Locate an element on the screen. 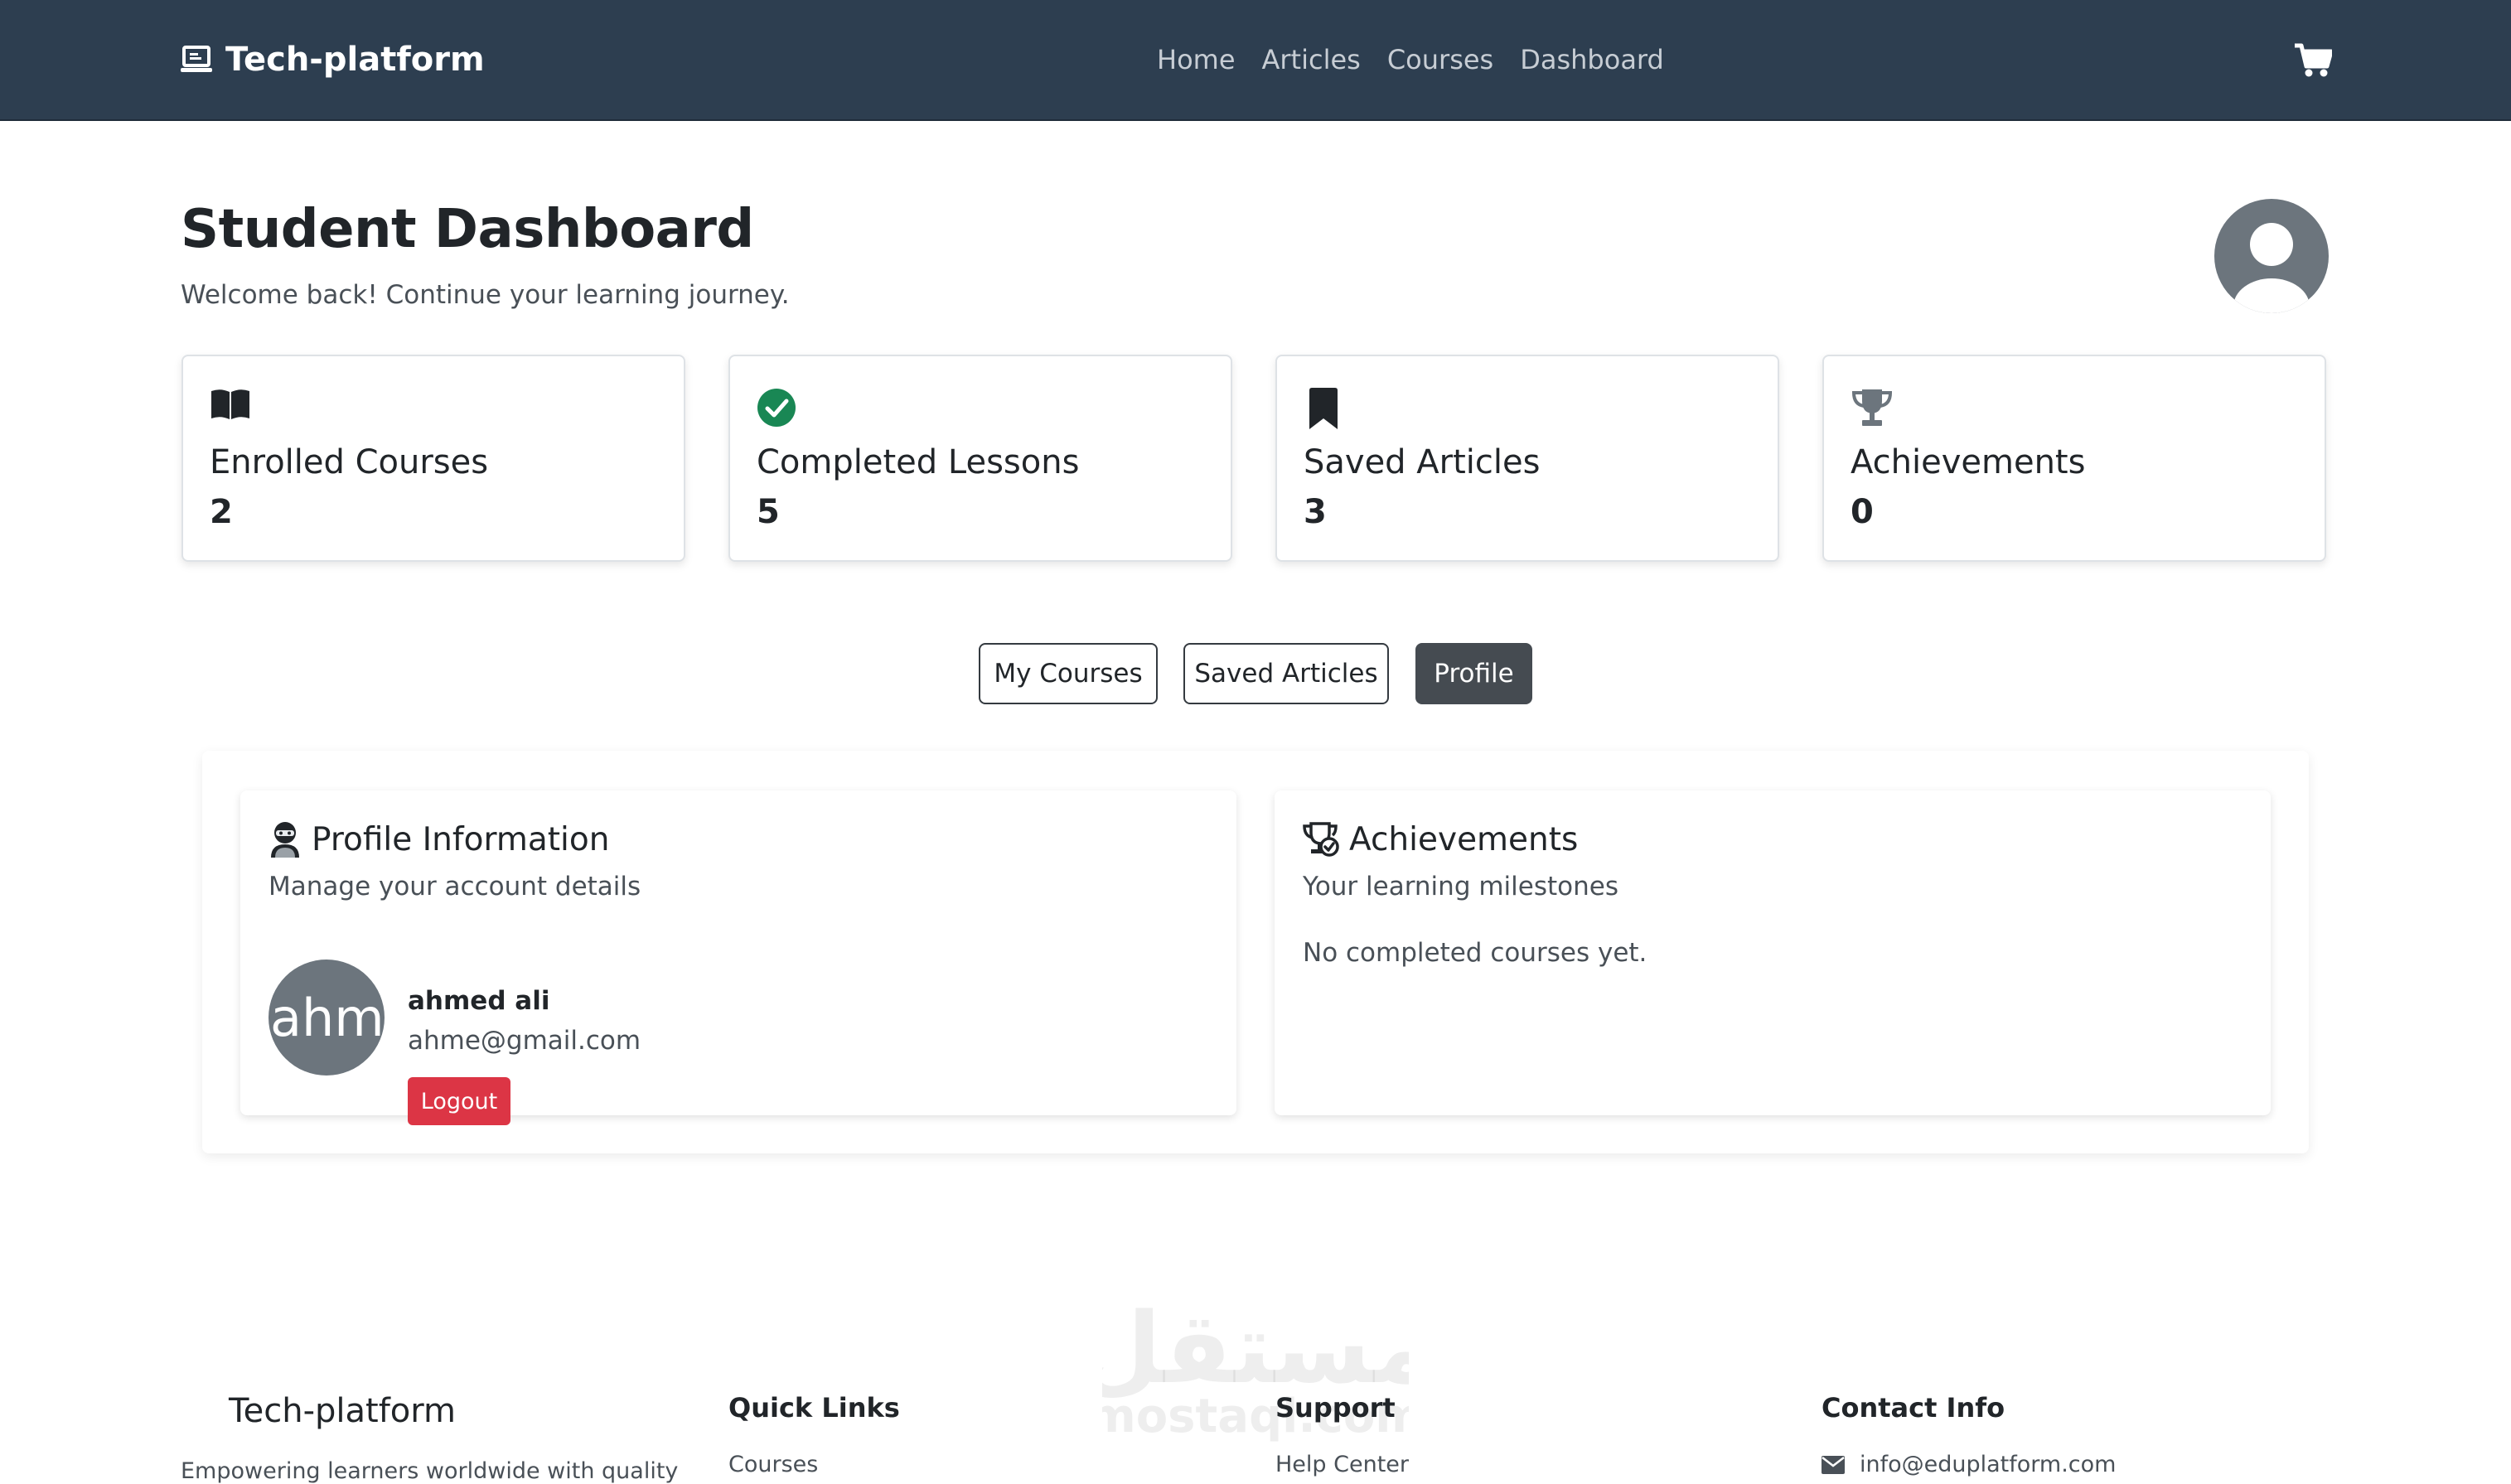 This screenshot has height=1484, width=2511. profile-card-title-text: Profile Information is located at coordinates (461, 839).